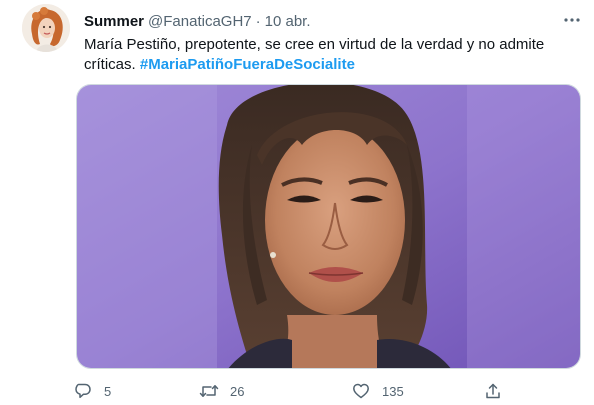 The width and height of the screenshot is (594, 405). I want to click on author-handle: @FanaticaGH7, so click(200, 21).